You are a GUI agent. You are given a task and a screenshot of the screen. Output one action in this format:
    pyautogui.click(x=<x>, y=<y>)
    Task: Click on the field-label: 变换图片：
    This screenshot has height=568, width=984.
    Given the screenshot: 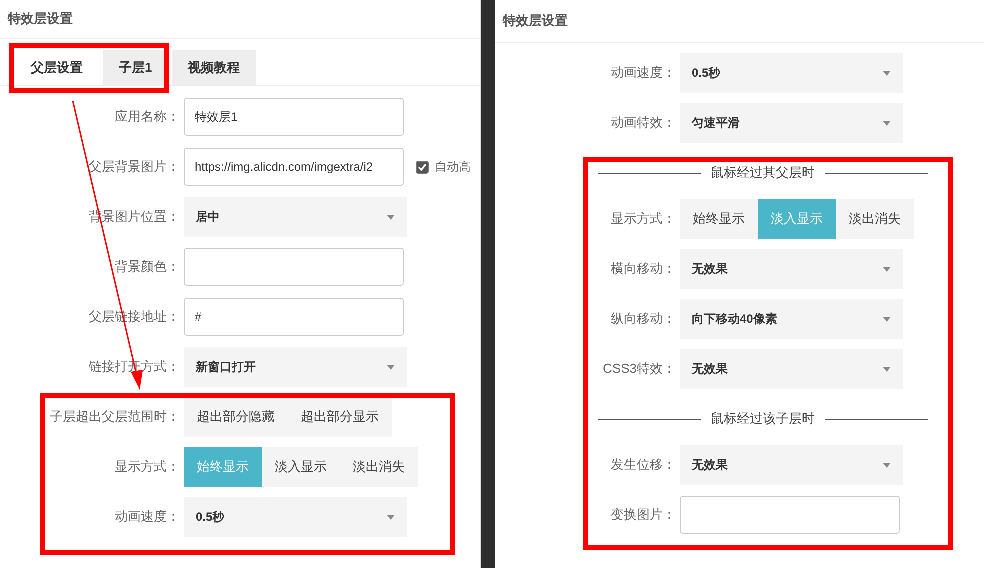 What is the action you would take?
    pyautogui.click(x=643, y=515)
    